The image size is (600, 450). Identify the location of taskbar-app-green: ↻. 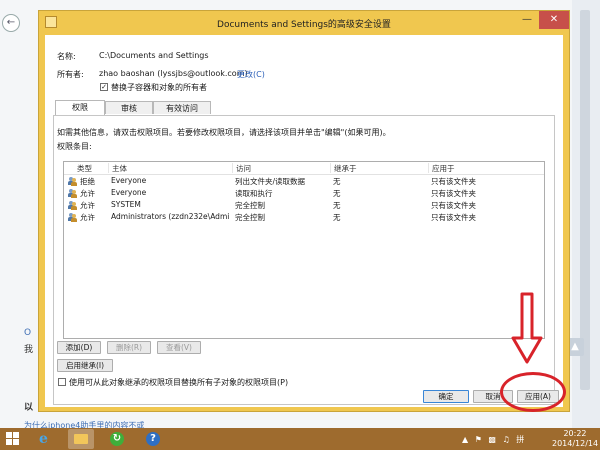
(117, 439).